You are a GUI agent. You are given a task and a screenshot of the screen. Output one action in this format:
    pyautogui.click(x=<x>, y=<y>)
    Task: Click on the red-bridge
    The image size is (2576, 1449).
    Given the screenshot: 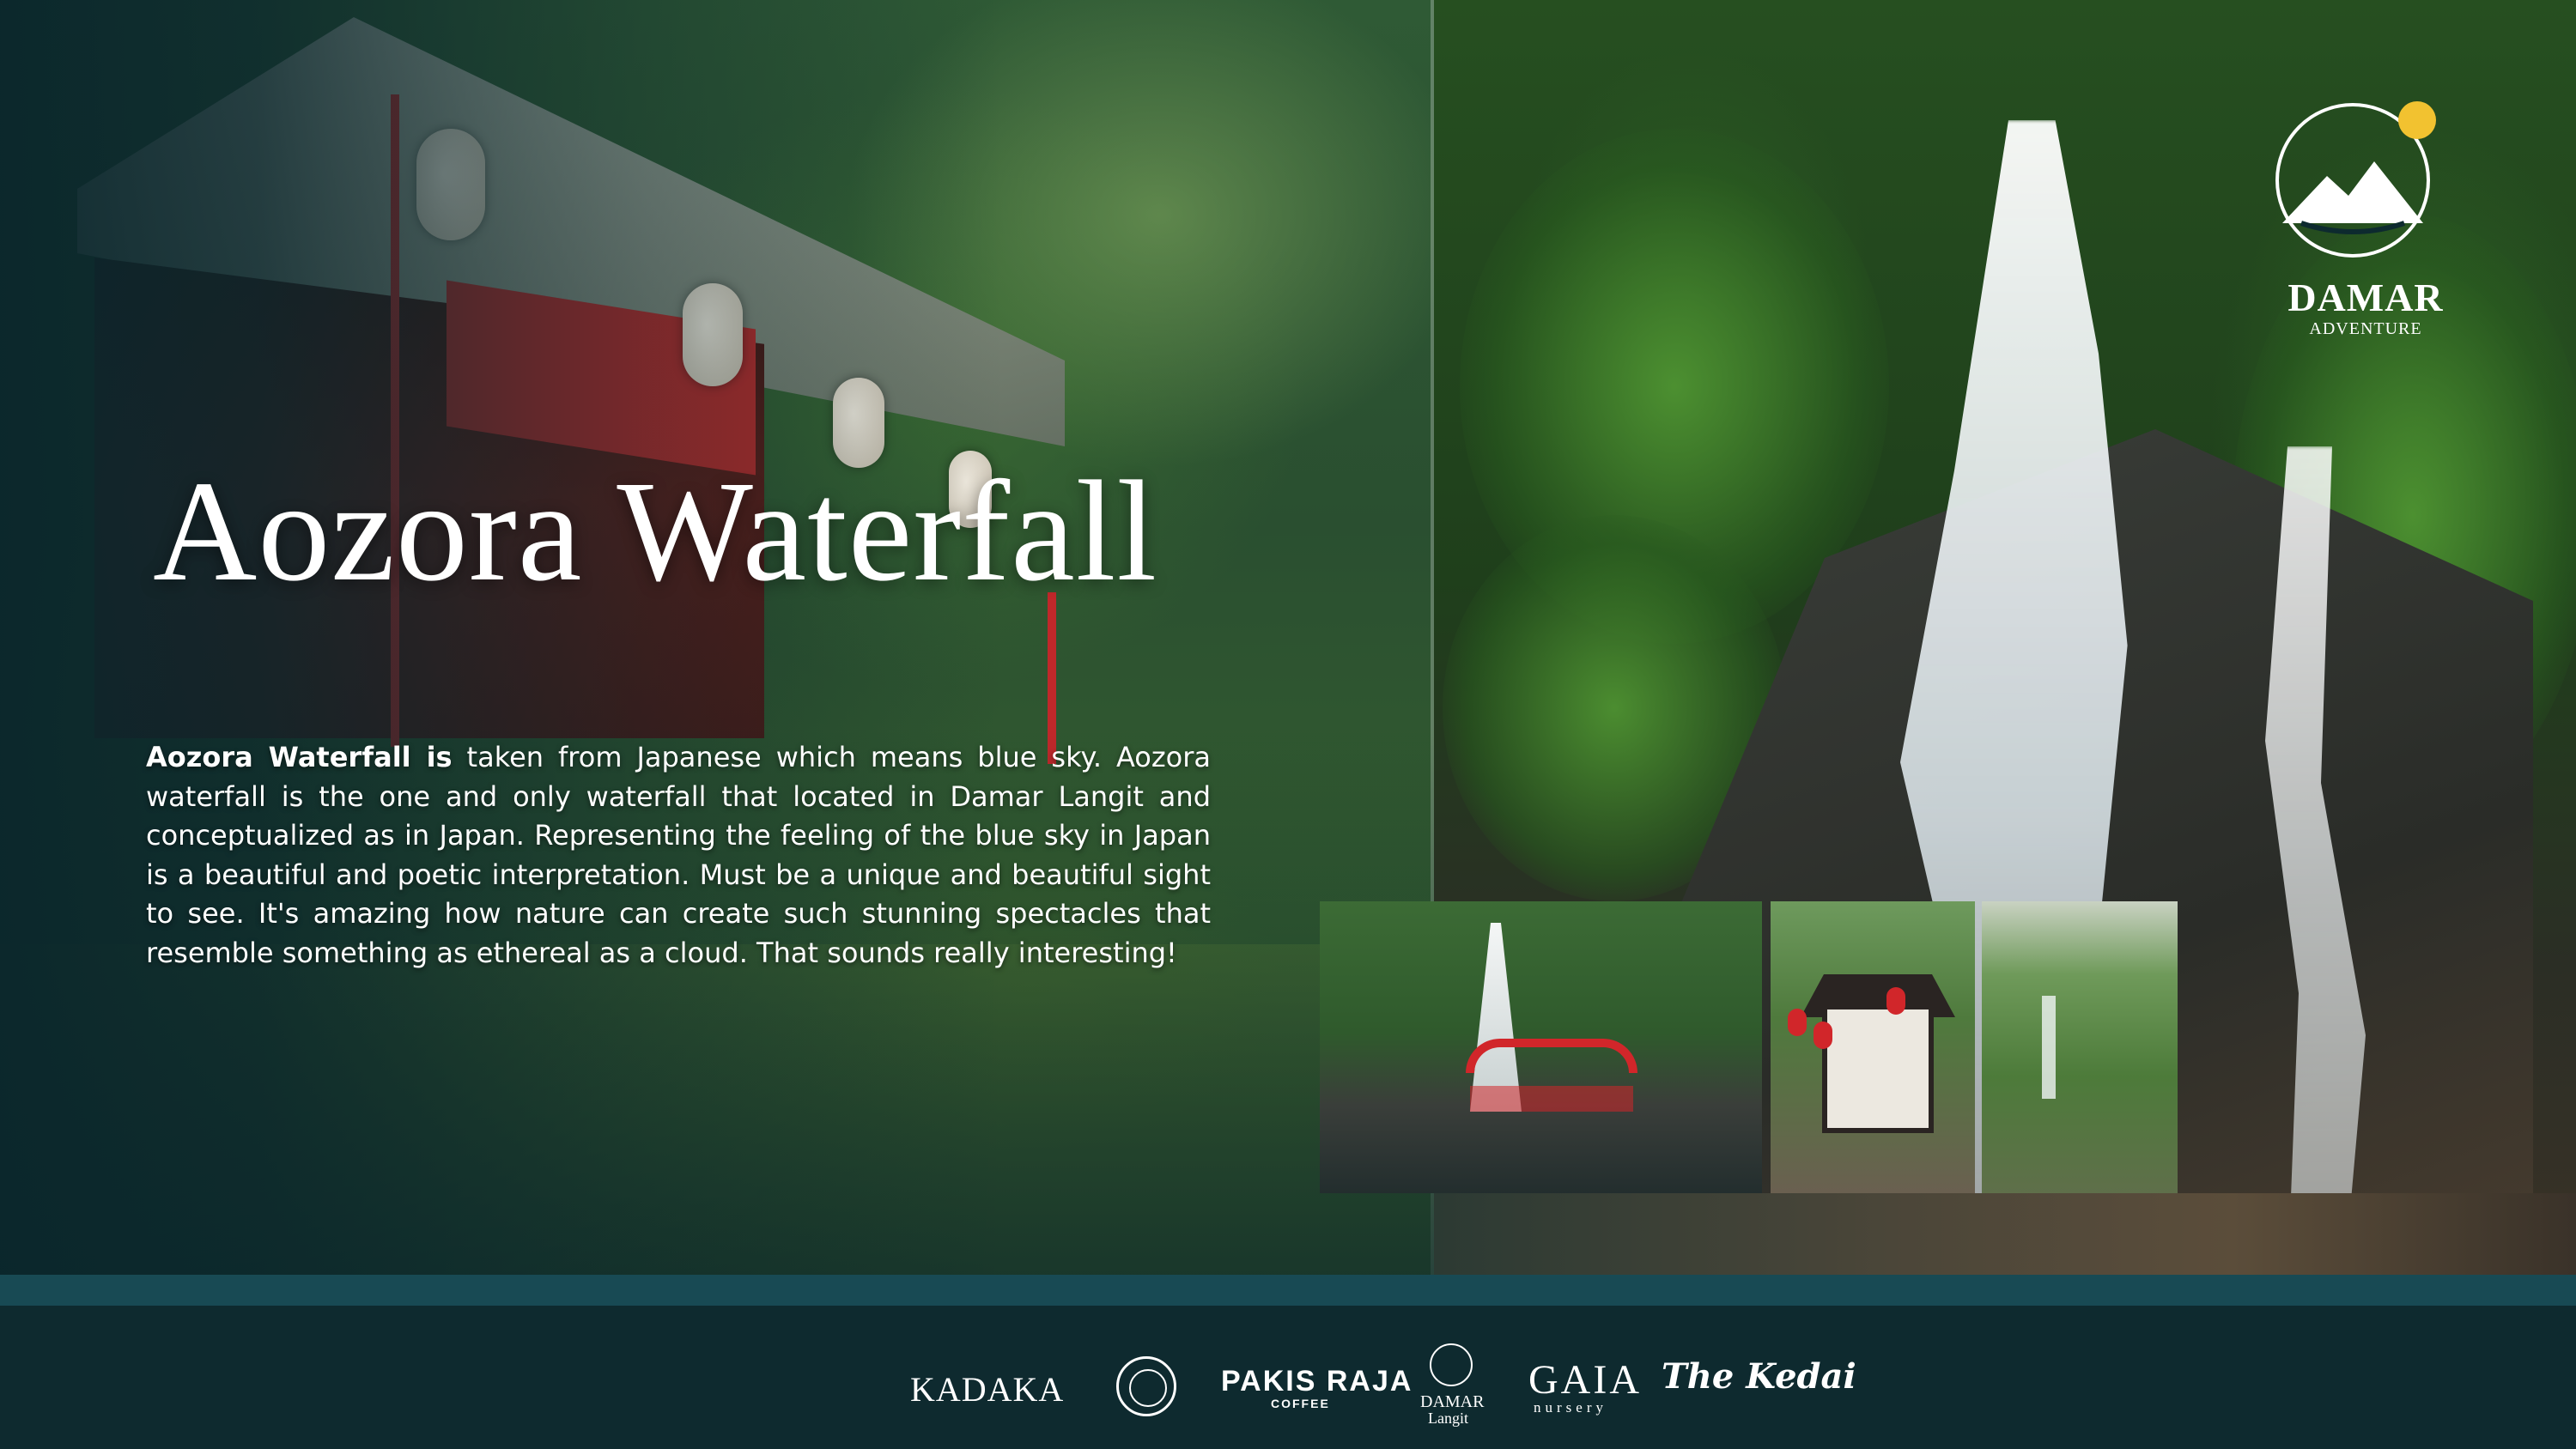 What is the action you would take?
    pyautogui.click(x=1551, y=1056)
    